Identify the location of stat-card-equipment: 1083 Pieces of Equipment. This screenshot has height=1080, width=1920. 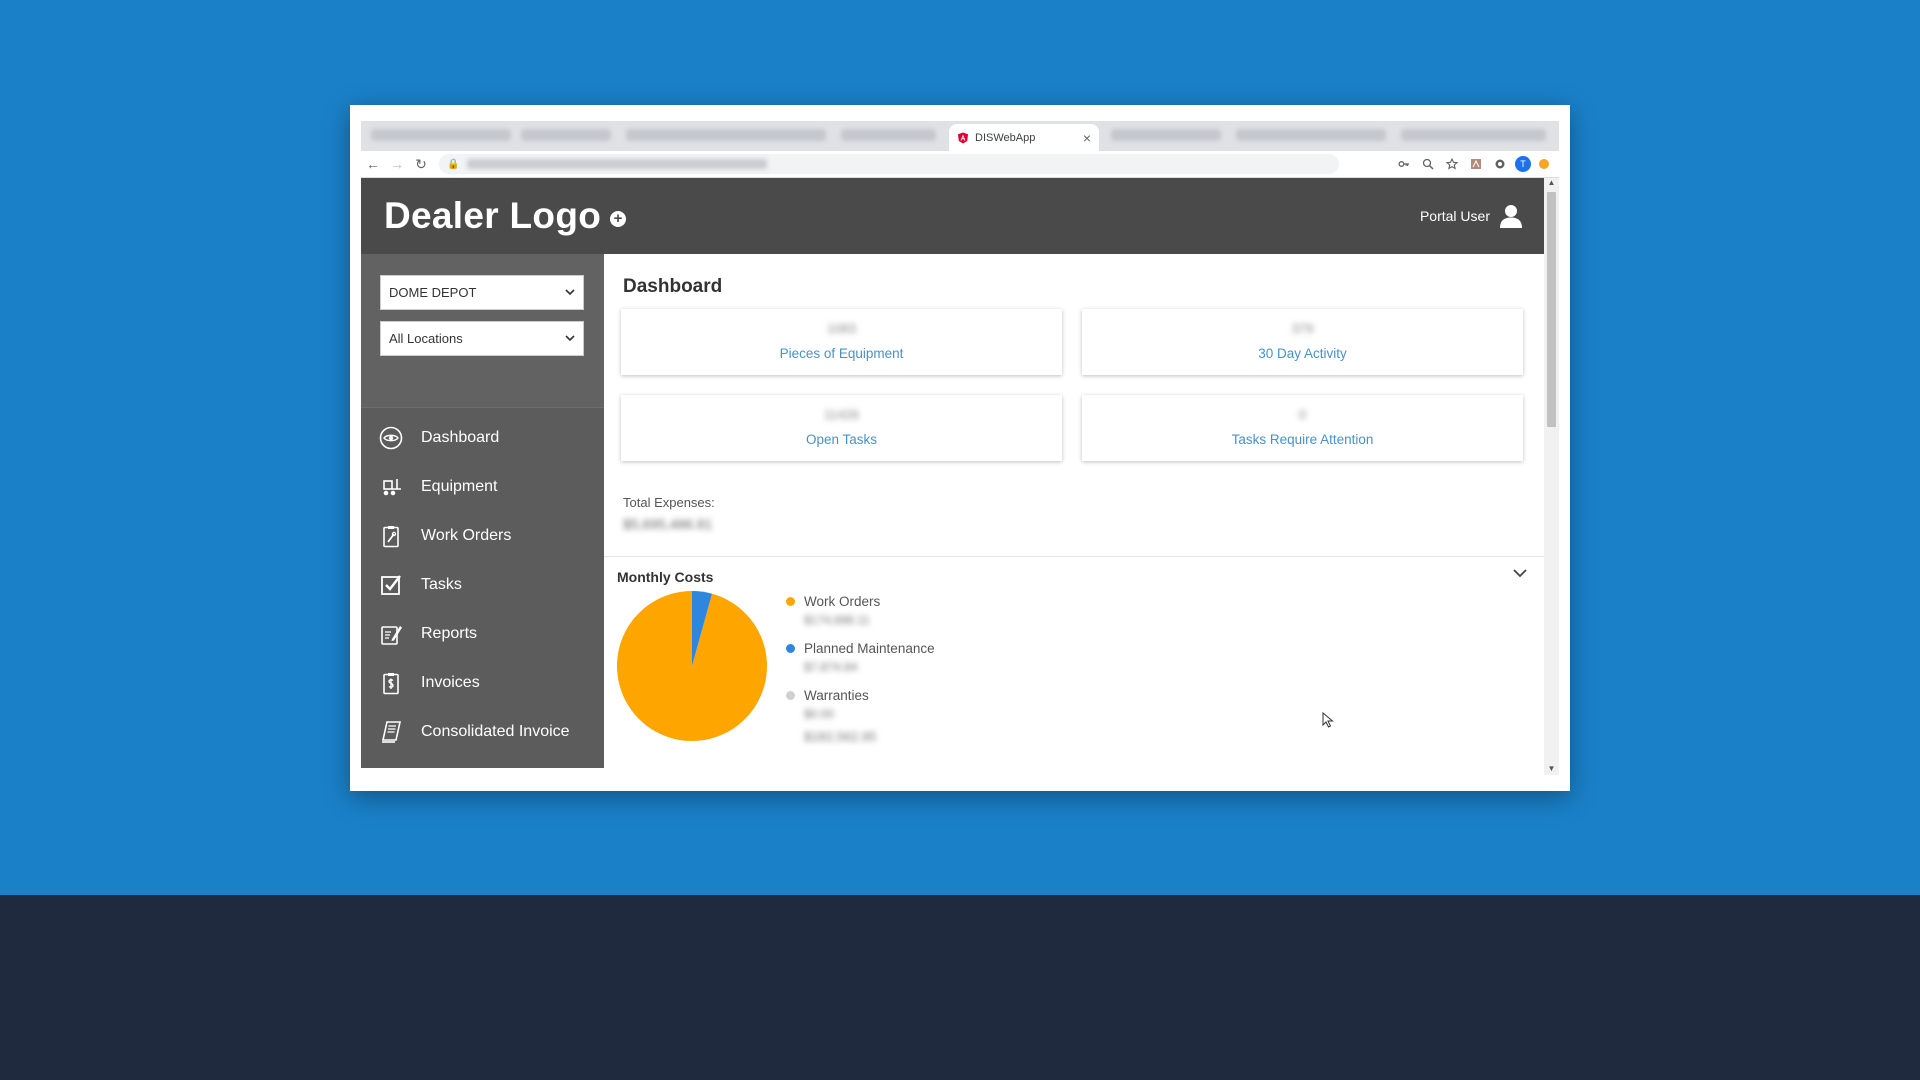
(841, 342).